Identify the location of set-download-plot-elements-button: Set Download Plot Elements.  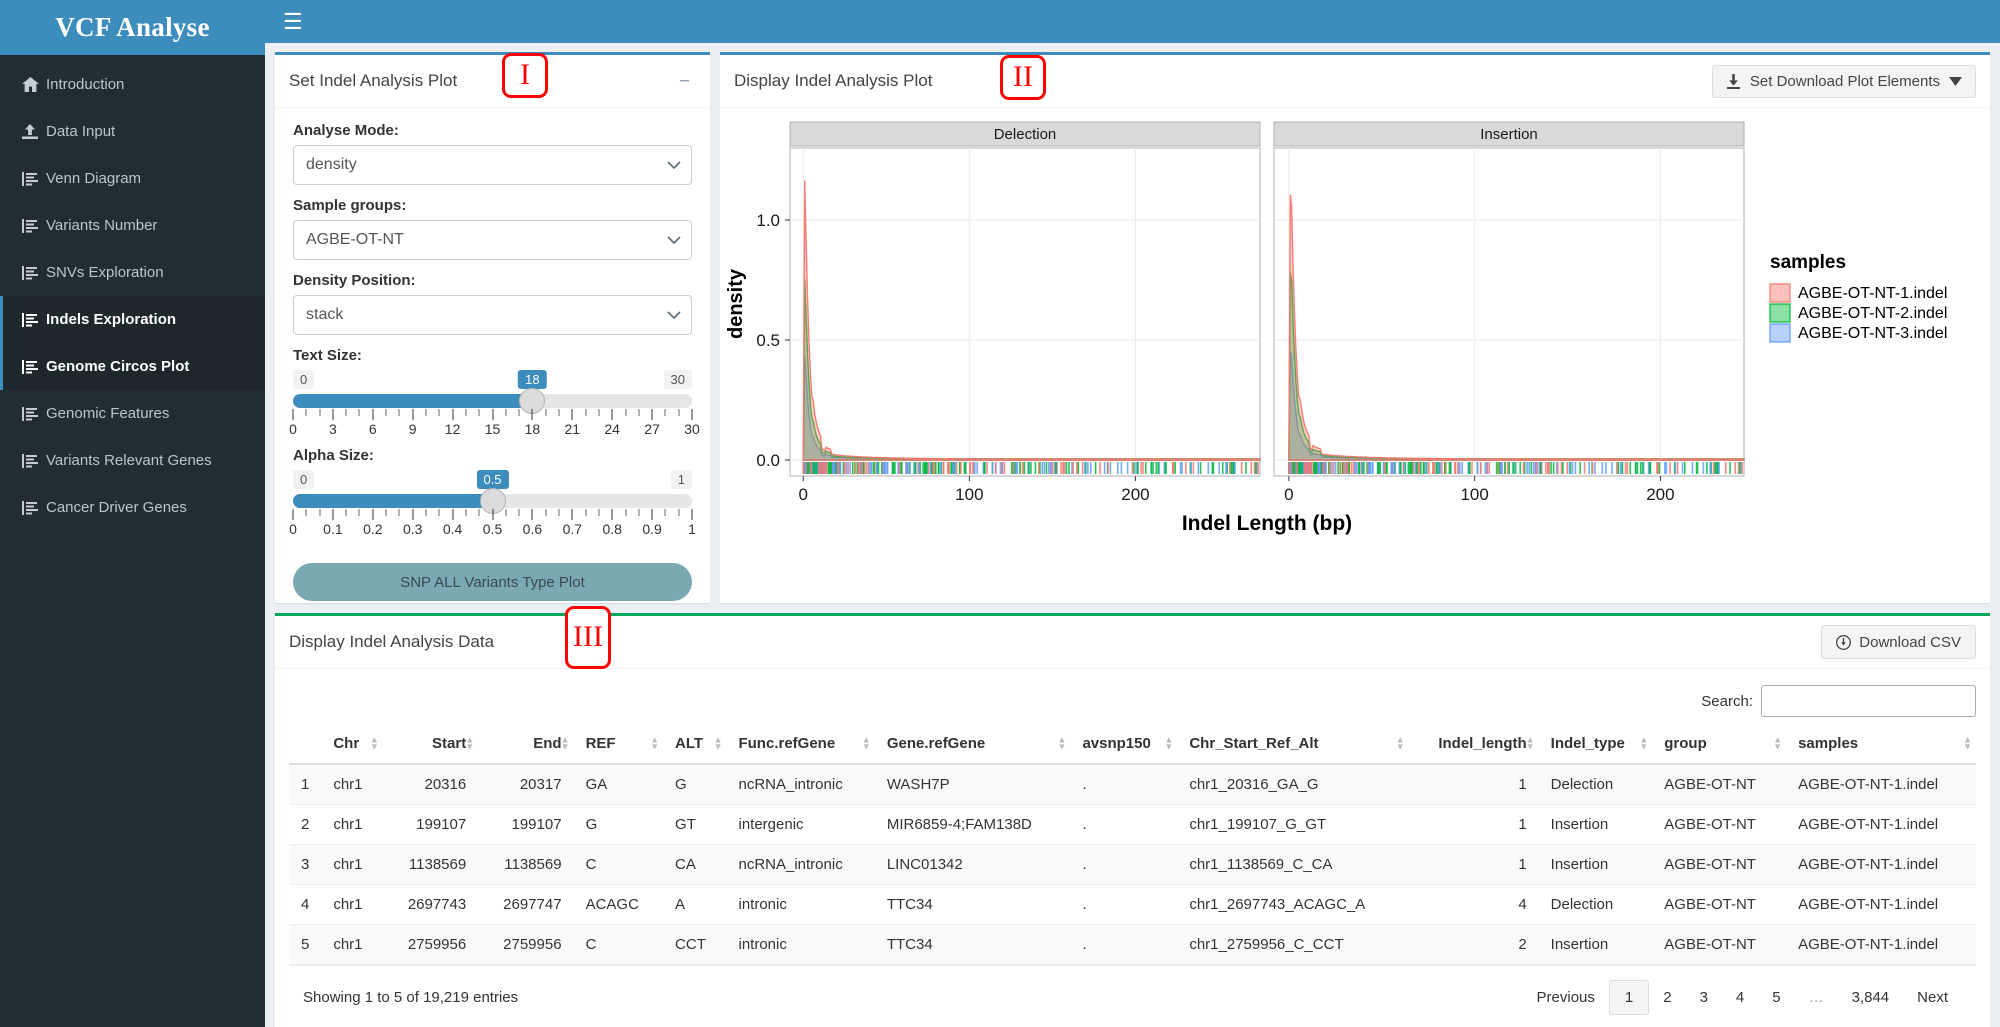
(1843, 81).